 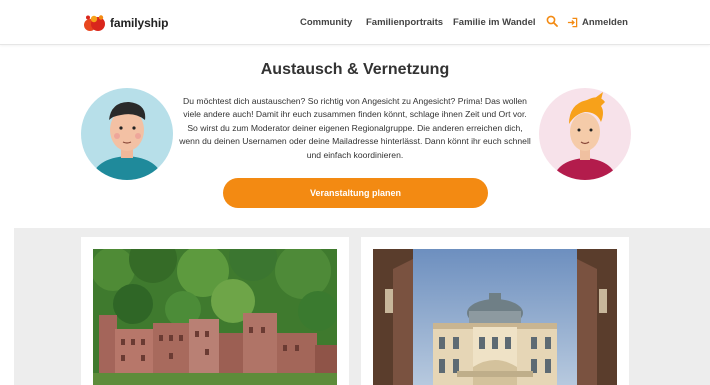 What do you see at coordinates (605, 22) in the screenshot?
I see `login-label: Anmelden` at bounding box center [605, 22].